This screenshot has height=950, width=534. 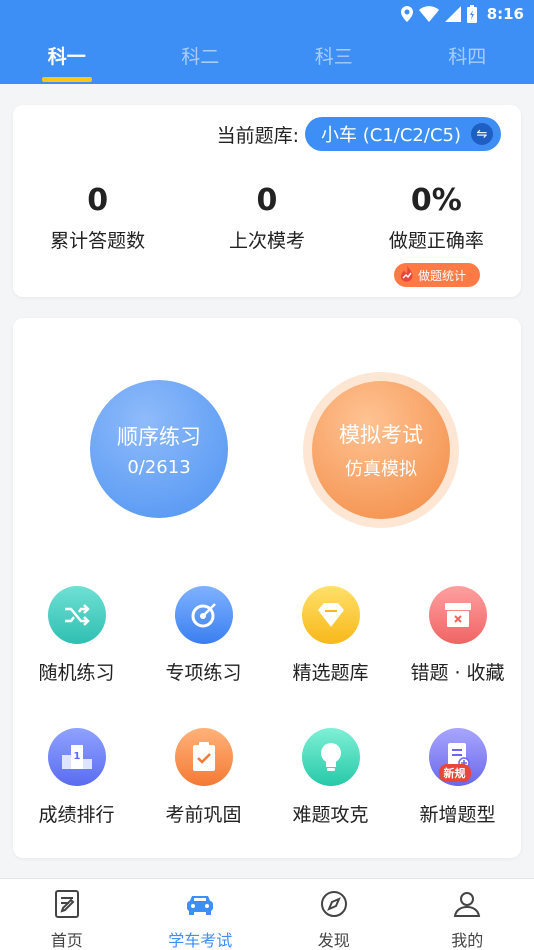 I want to click on doc-edit-icon, so click(x=66, y=904).